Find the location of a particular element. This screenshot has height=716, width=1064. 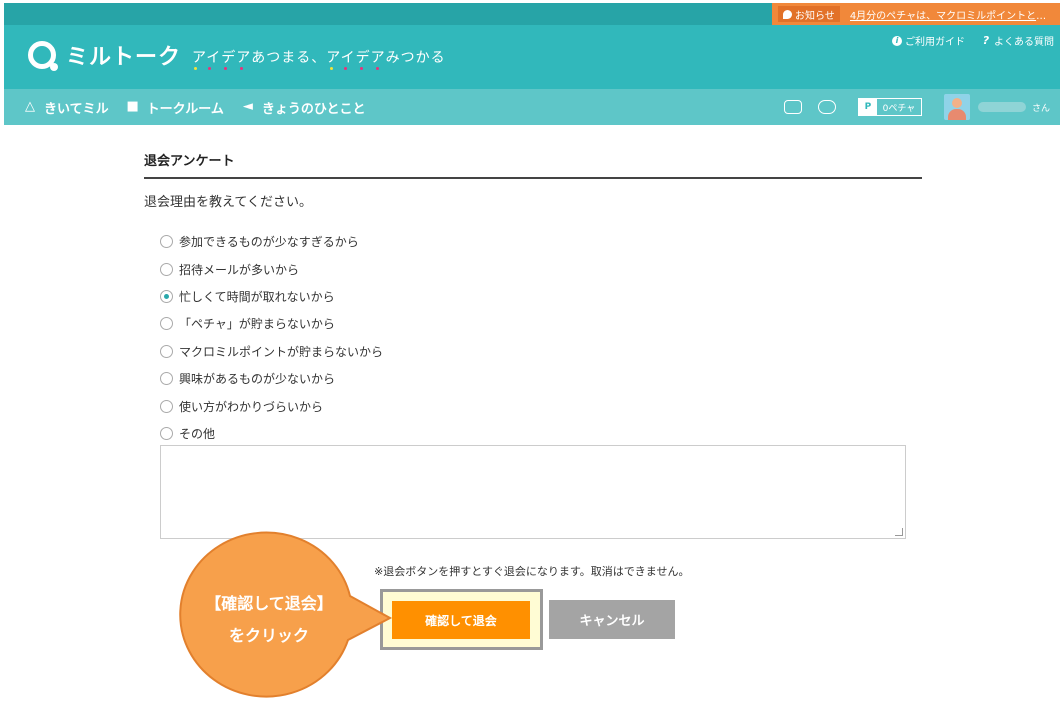

chat-icon: ■ is located at coordinates (132, 106).